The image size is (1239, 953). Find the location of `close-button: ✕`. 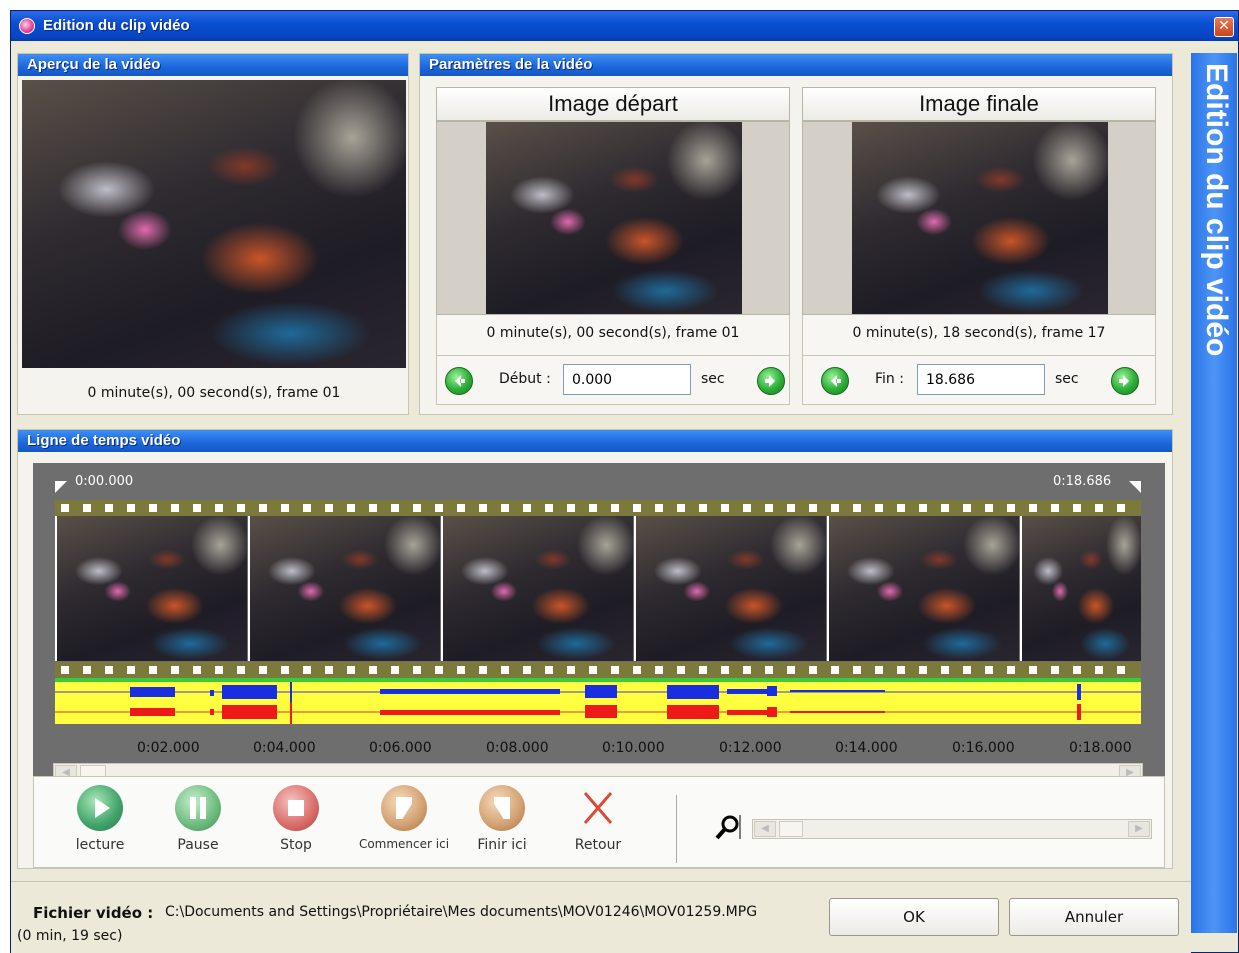

close-button: ✕ is located at coordinates (1224, 27).